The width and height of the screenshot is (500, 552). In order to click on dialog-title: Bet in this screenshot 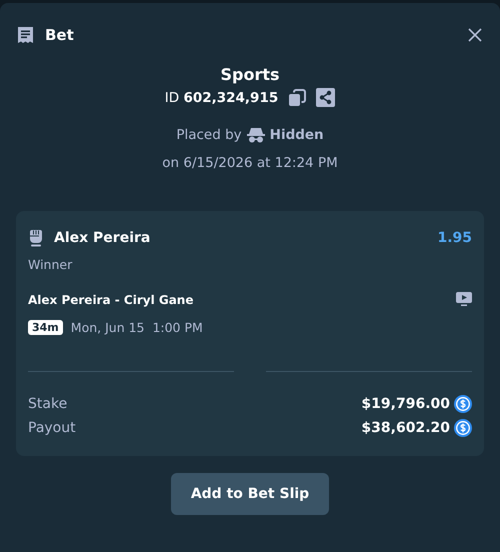, I will do `click(60, 35)`.